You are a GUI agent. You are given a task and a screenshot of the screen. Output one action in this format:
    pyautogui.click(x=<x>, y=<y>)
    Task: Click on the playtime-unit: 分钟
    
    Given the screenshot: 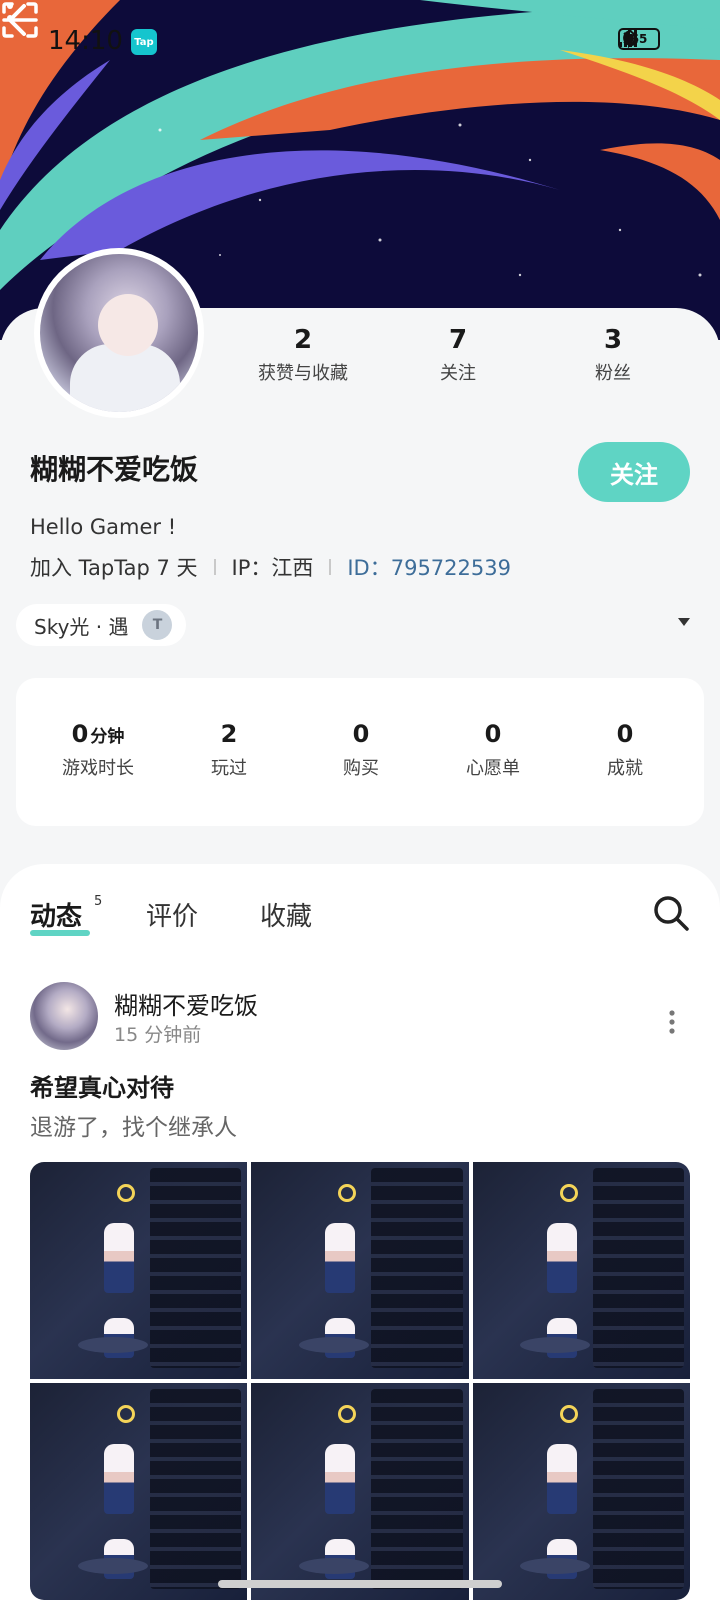 What is the action you would take?
    pyautogui.click(x=107, y=737)
    